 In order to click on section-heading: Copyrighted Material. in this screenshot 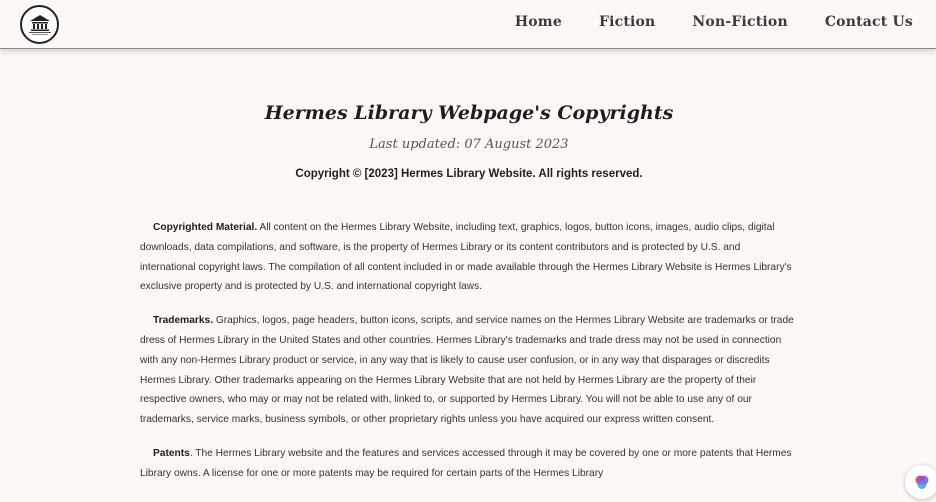, I will do `click(205, 227)`.